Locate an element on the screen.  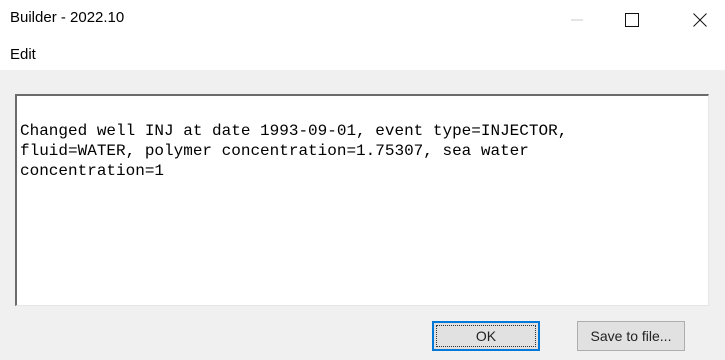
focus-rectangle is located at coordinates (486, 336).